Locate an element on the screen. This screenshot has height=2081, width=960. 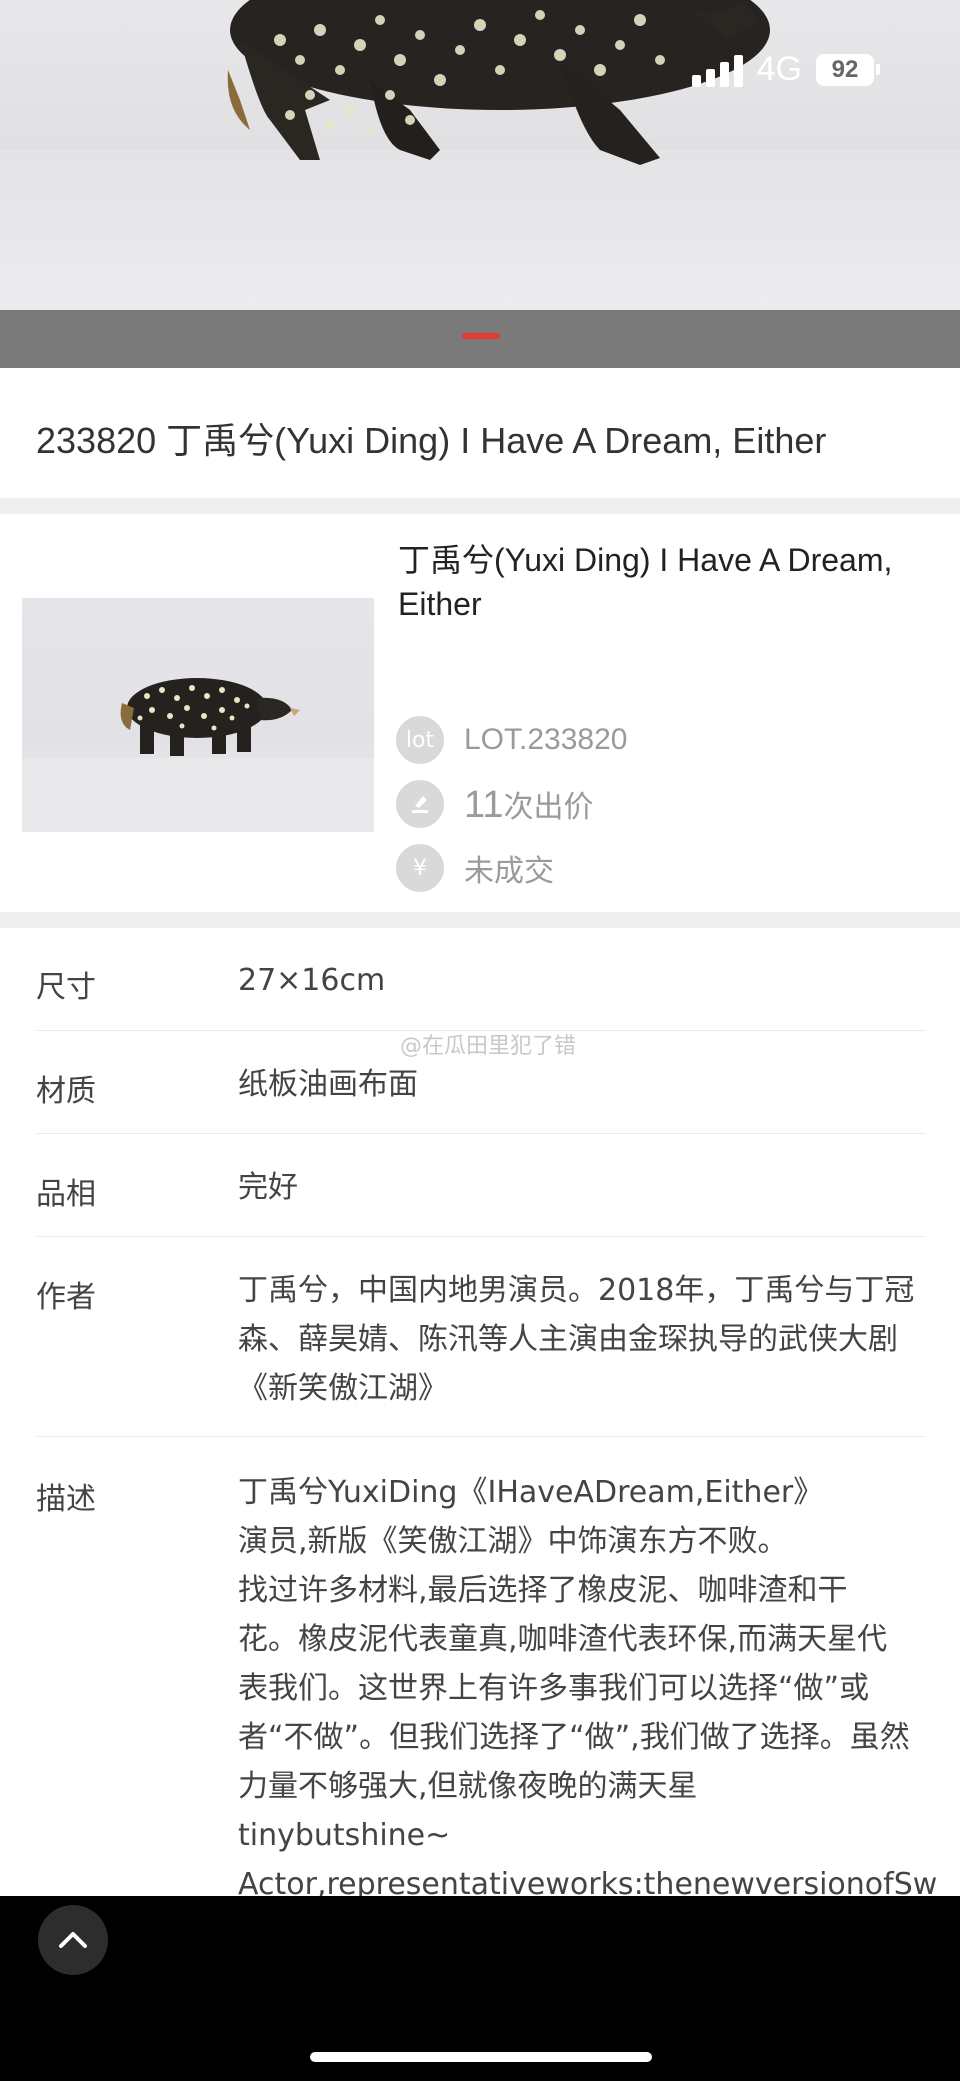
gavel-icon is located at coordinates (420, 804).